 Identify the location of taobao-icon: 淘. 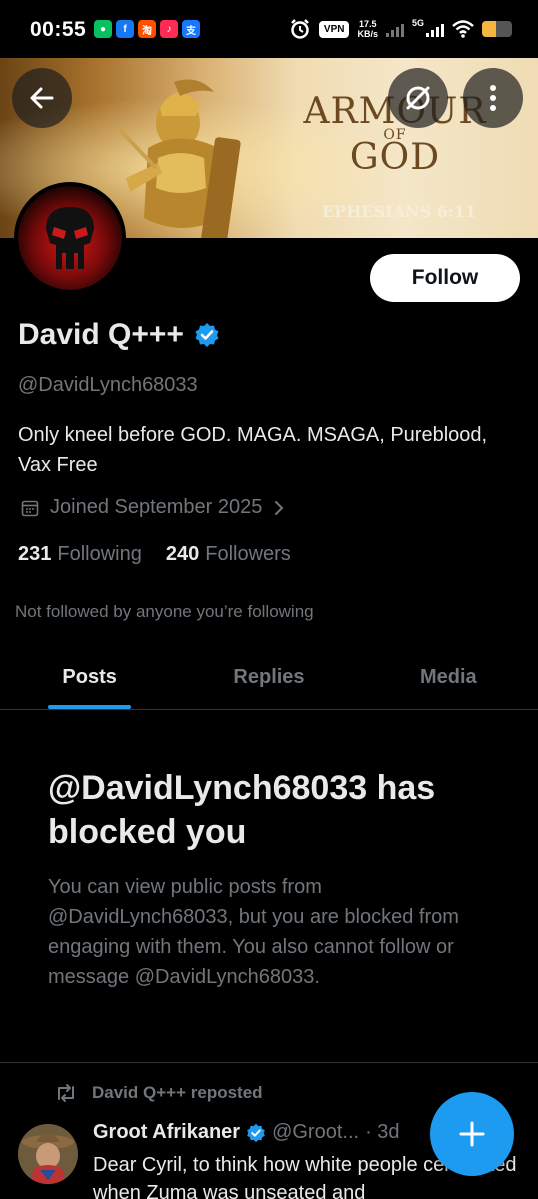
(147, 29).